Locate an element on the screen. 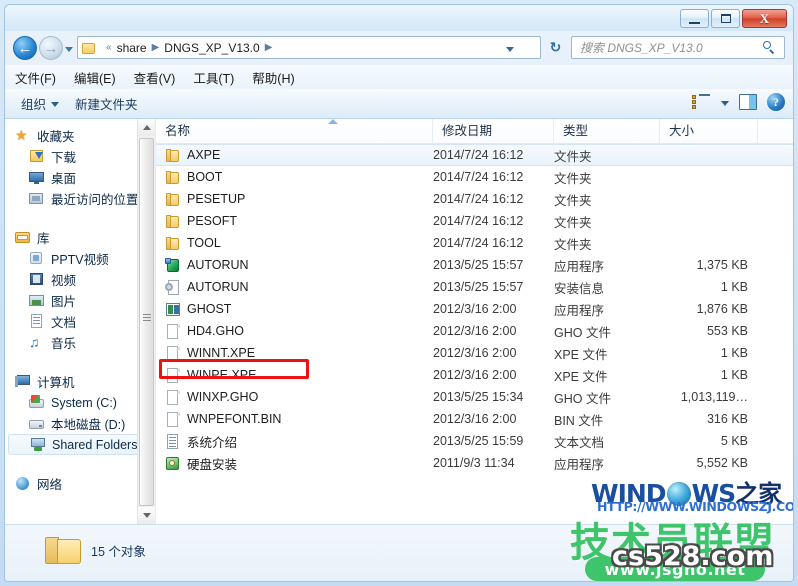  sidebar-item-label: 文档 is located at coordinates (64, 323).